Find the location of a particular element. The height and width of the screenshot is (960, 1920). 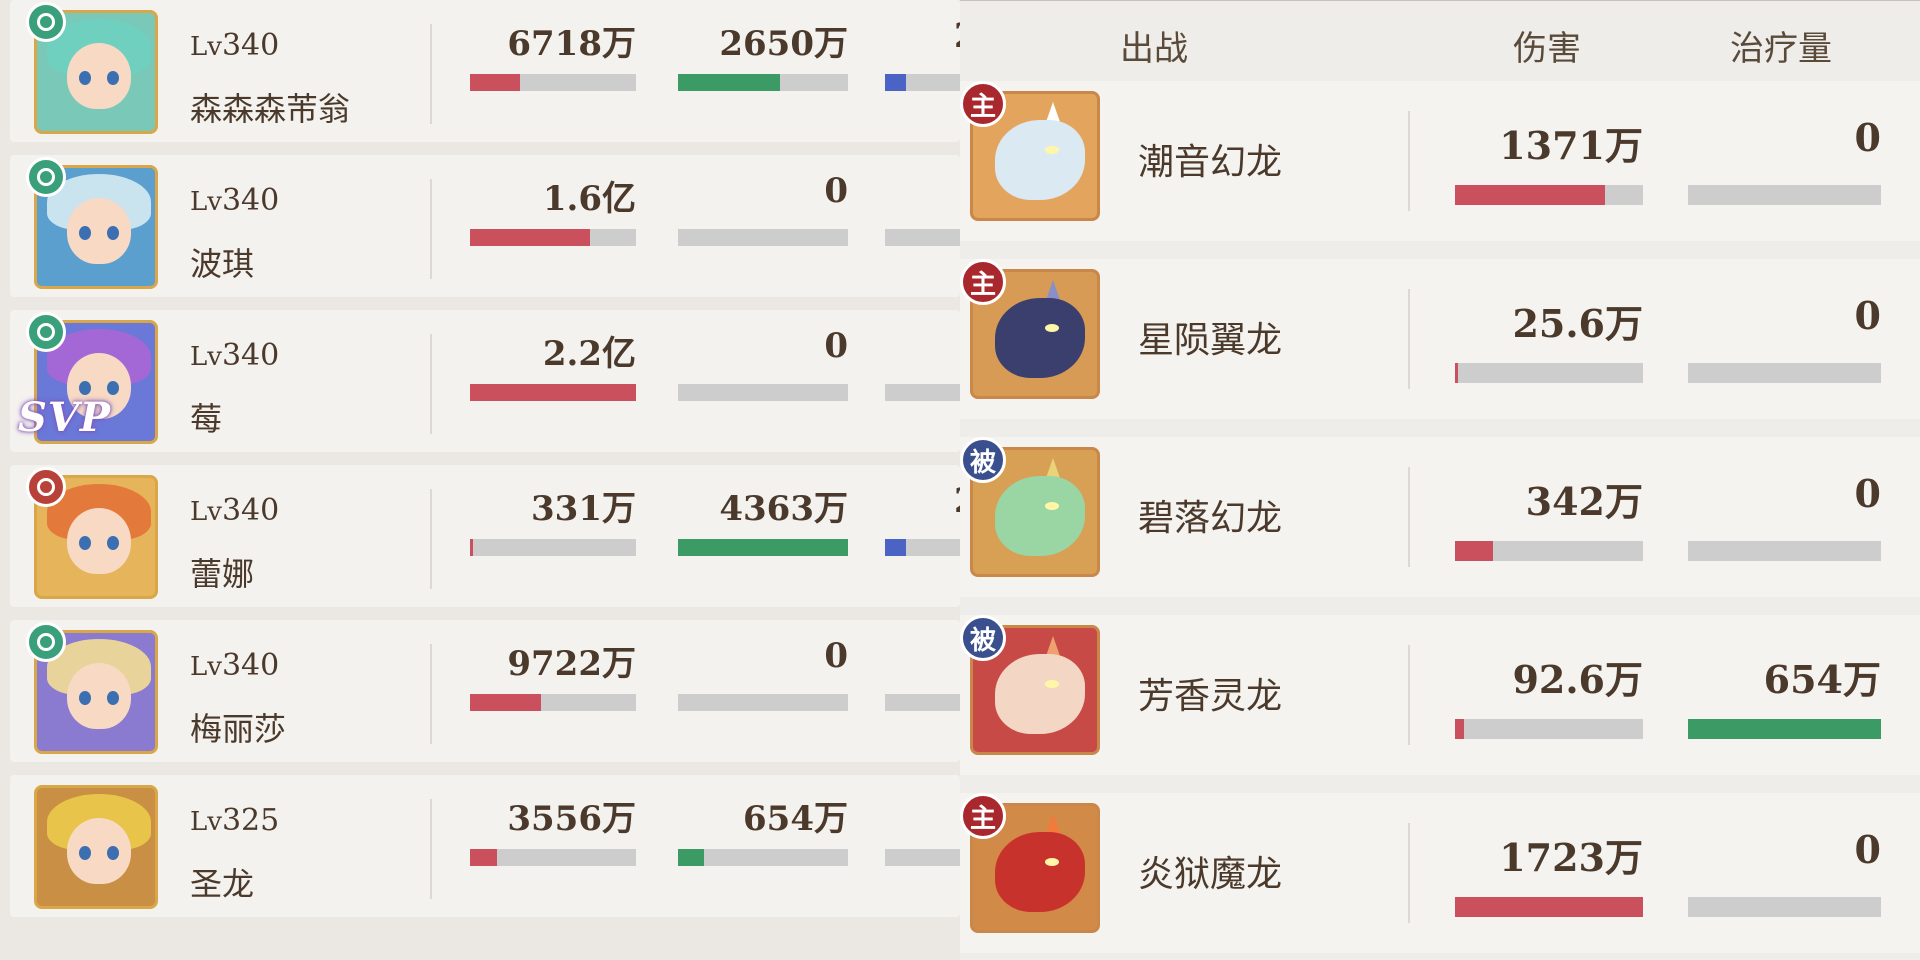

stat-third is located at coordinates (922, 820).